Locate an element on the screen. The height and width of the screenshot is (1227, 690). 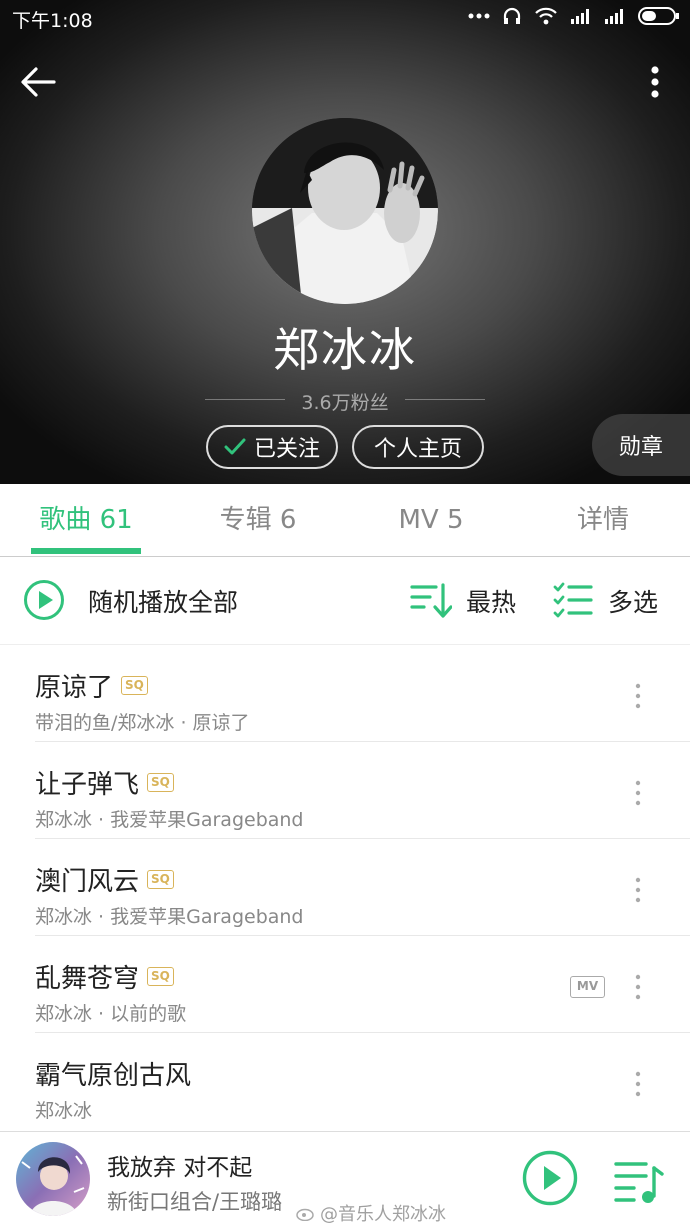
artist-name: 郑冰冰 is located at coordinates (345, 350).